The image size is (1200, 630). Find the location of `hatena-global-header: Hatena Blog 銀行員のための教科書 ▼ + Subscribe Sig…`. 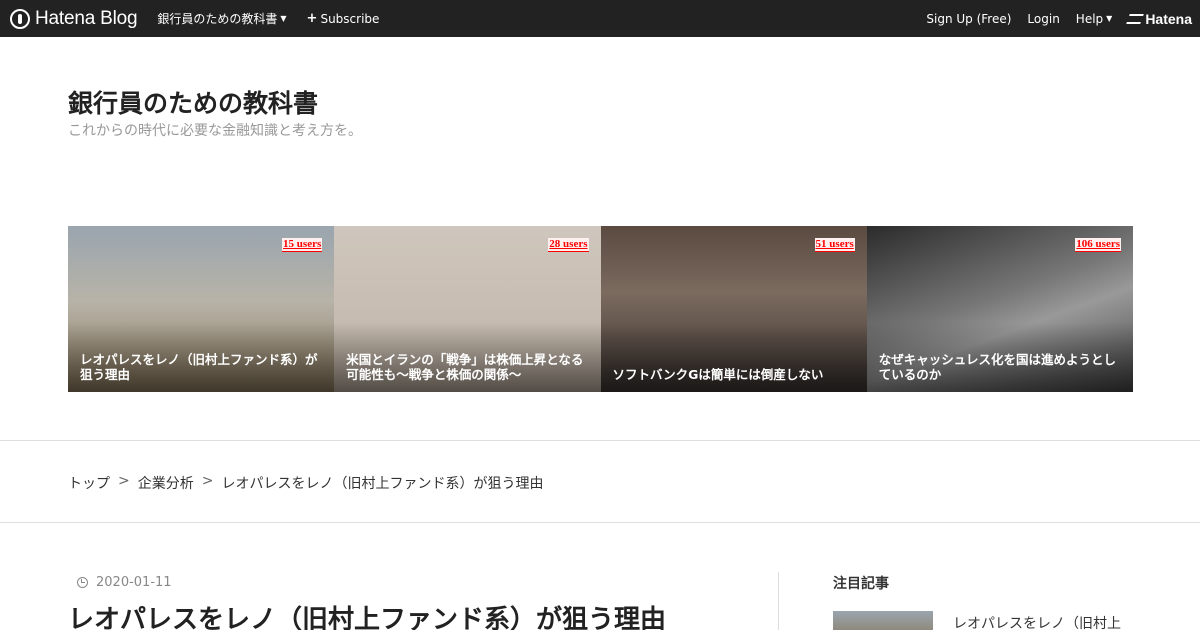

hatena-global-header: Hatena Blog 銀行員のための教科書 ▼ + Subscribe Sig… is located at coordinates (600, 18).